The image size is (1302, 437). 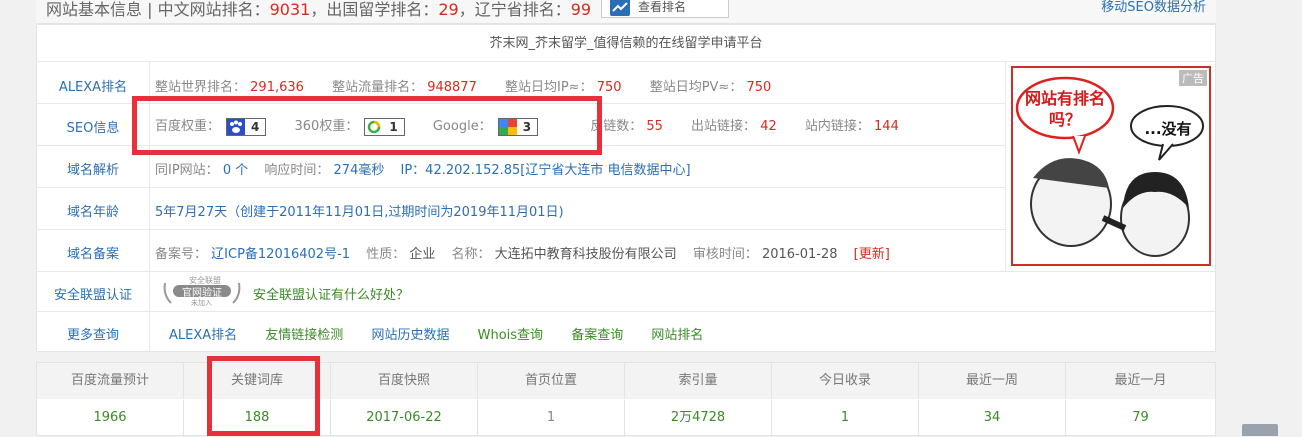 What do you see at coordinates (203, 335) in the screenshot?
I see `more-link-alexa: ALEXA排名` at bounding box center [203, 335].